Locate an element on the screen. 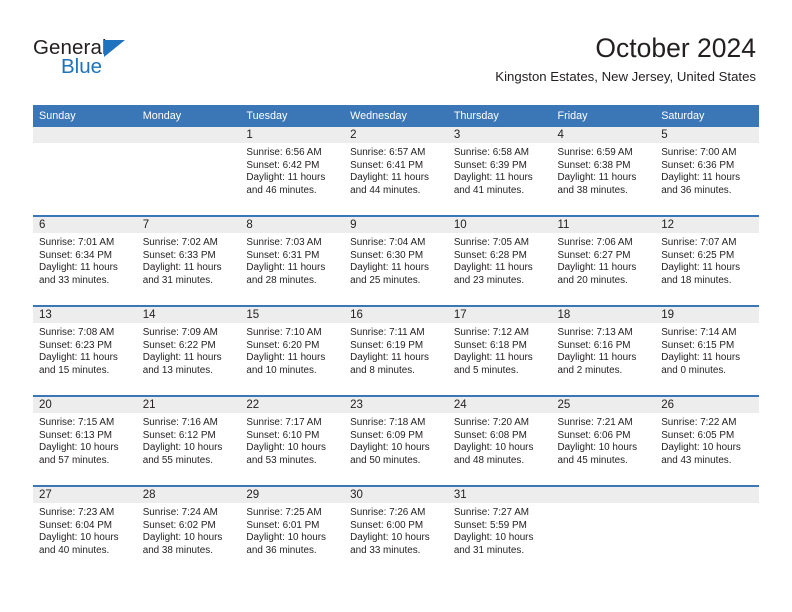  daylight-text-line2: and 5 minutes. is located at coordinates (486, 370).